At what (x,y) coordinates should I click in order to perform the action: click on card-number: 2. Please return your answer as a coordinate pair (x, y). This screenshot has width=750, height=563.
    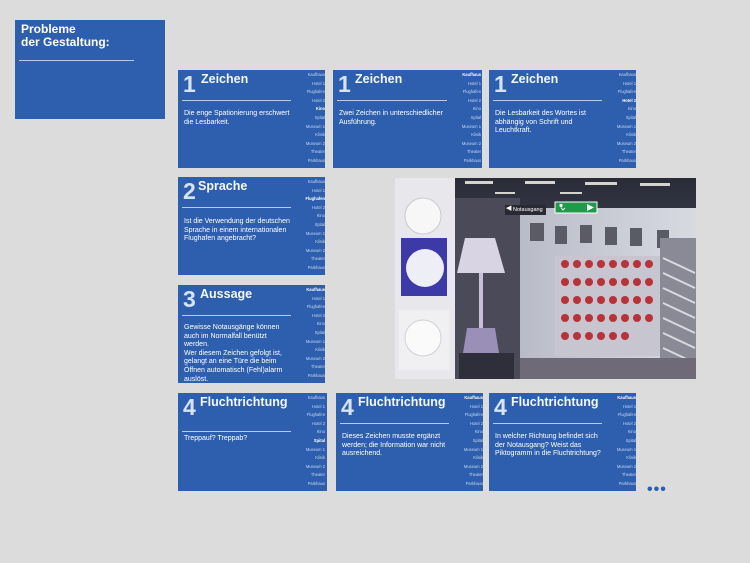
    Looking at the image, I should click on (189, 191).